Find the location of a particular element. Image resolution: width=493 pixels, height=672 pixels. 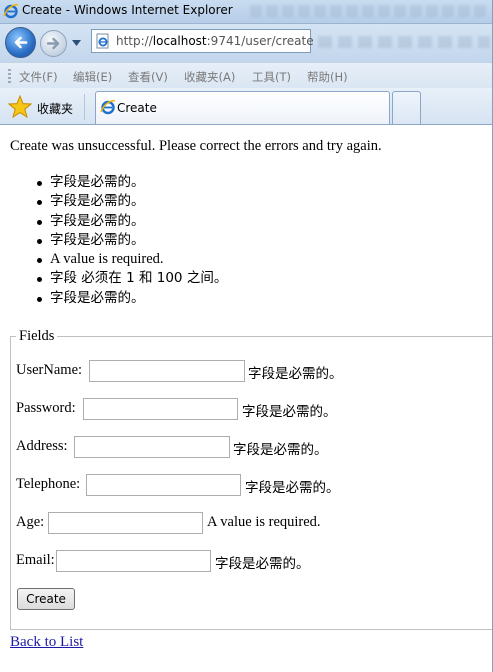

address-label: Address: is located at coordinates (42, 446).